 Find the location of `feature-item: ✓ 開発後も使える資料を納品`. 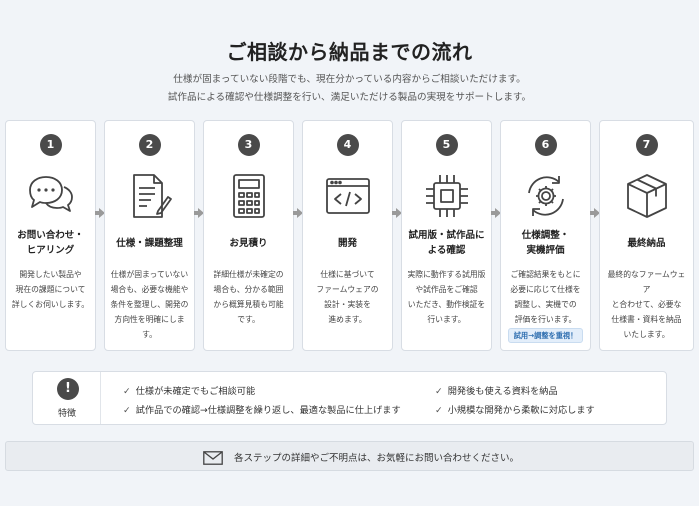

feature-item: ✓ 開発後も使える資料を納品 is located at coordinates (496, 391).